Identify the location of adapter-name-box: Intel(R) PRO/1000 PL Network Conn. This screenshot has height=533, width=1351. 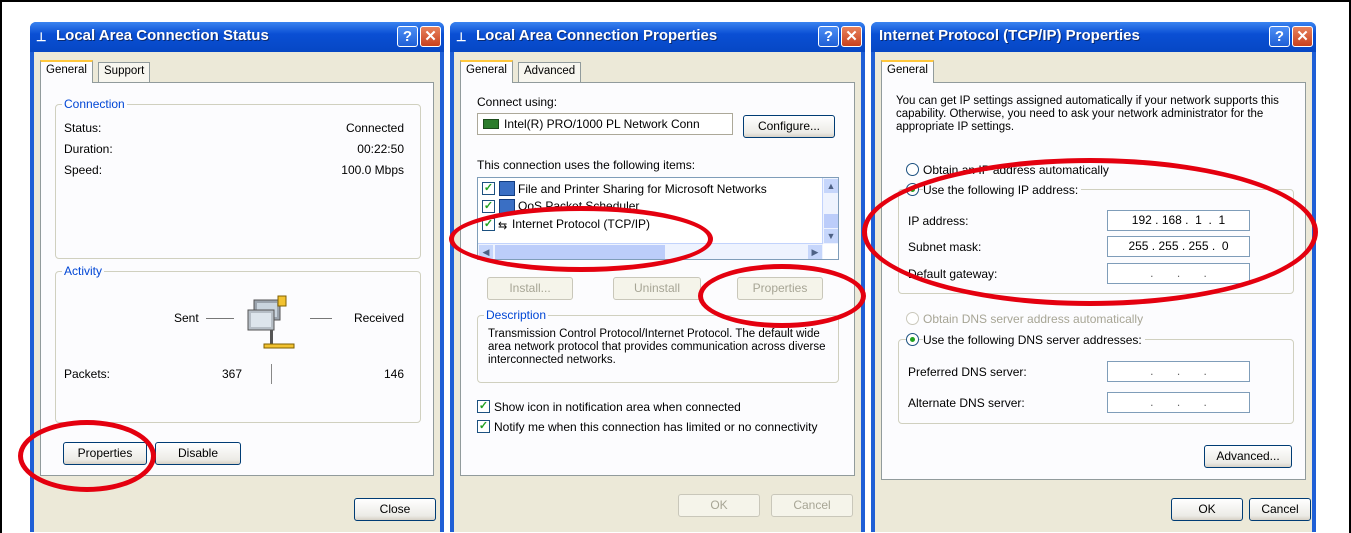
(605, 124).